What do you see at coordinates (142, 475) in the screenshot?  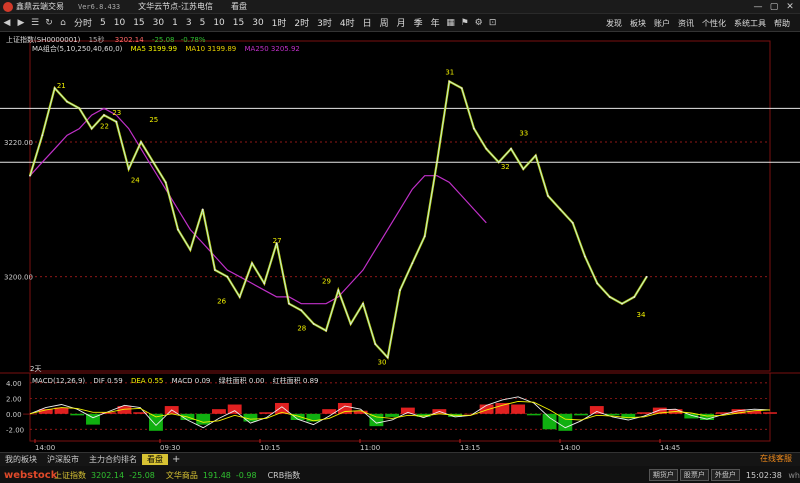 I see `index1-change: -25.08` at bounding box center [142, 475].